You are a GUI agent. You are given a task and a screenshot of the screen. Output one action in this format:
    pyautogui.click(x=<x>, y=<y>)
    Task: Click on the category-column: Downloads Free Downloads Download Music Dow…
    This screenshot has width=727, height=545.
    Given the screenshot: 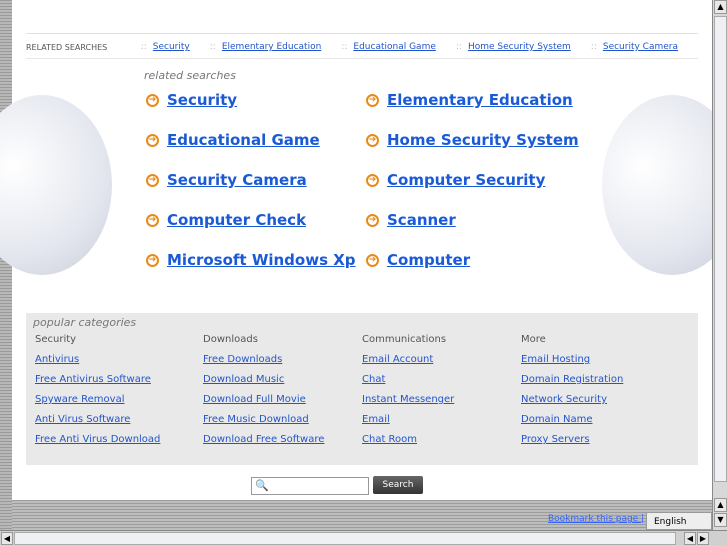 What is the action you would take?
    pyautogui.click(x=263, y=394)
    